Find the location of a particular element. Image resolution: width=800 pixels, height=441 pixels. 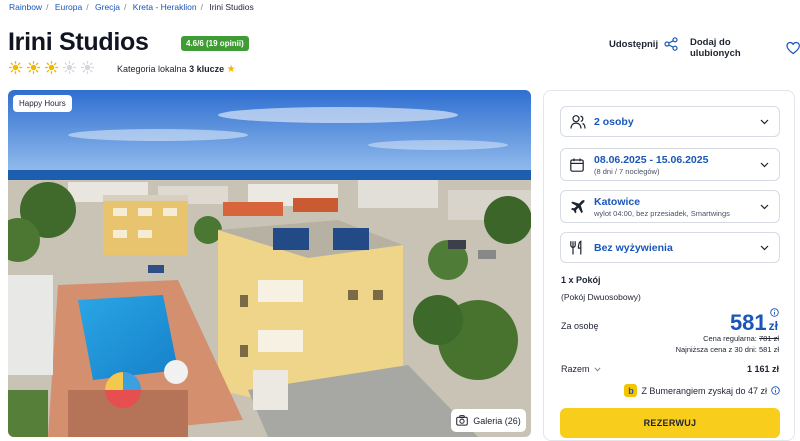

breadcrumb-grecja: Grecja is located at coordinates (107, 7).